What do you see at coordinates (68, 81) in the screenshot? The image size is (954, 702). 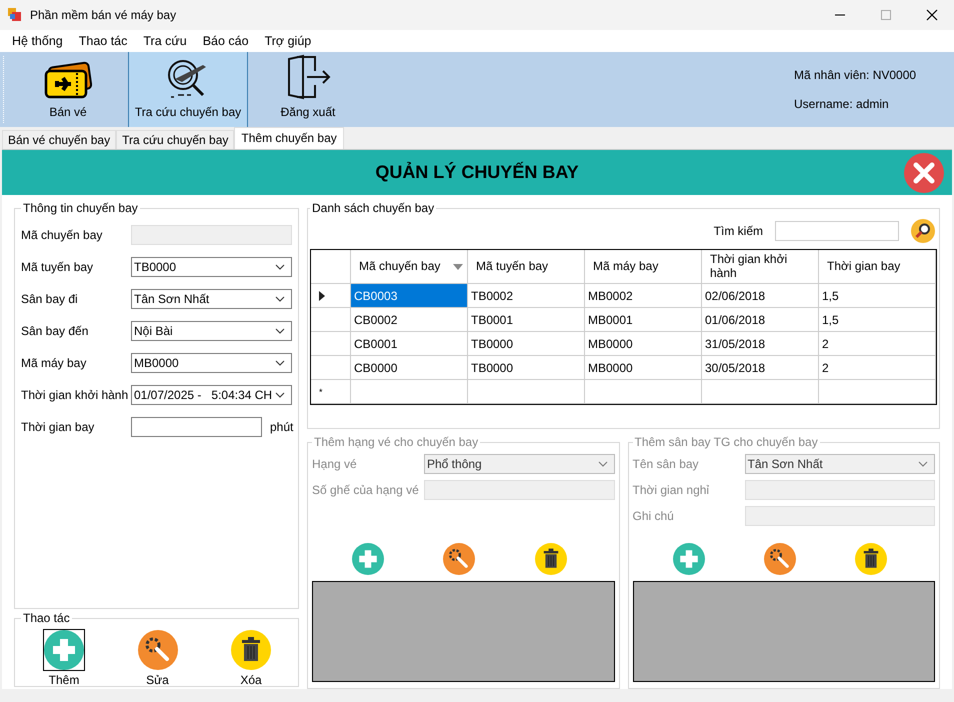 I see `ticket-icon` at bounding box center [68, 81].